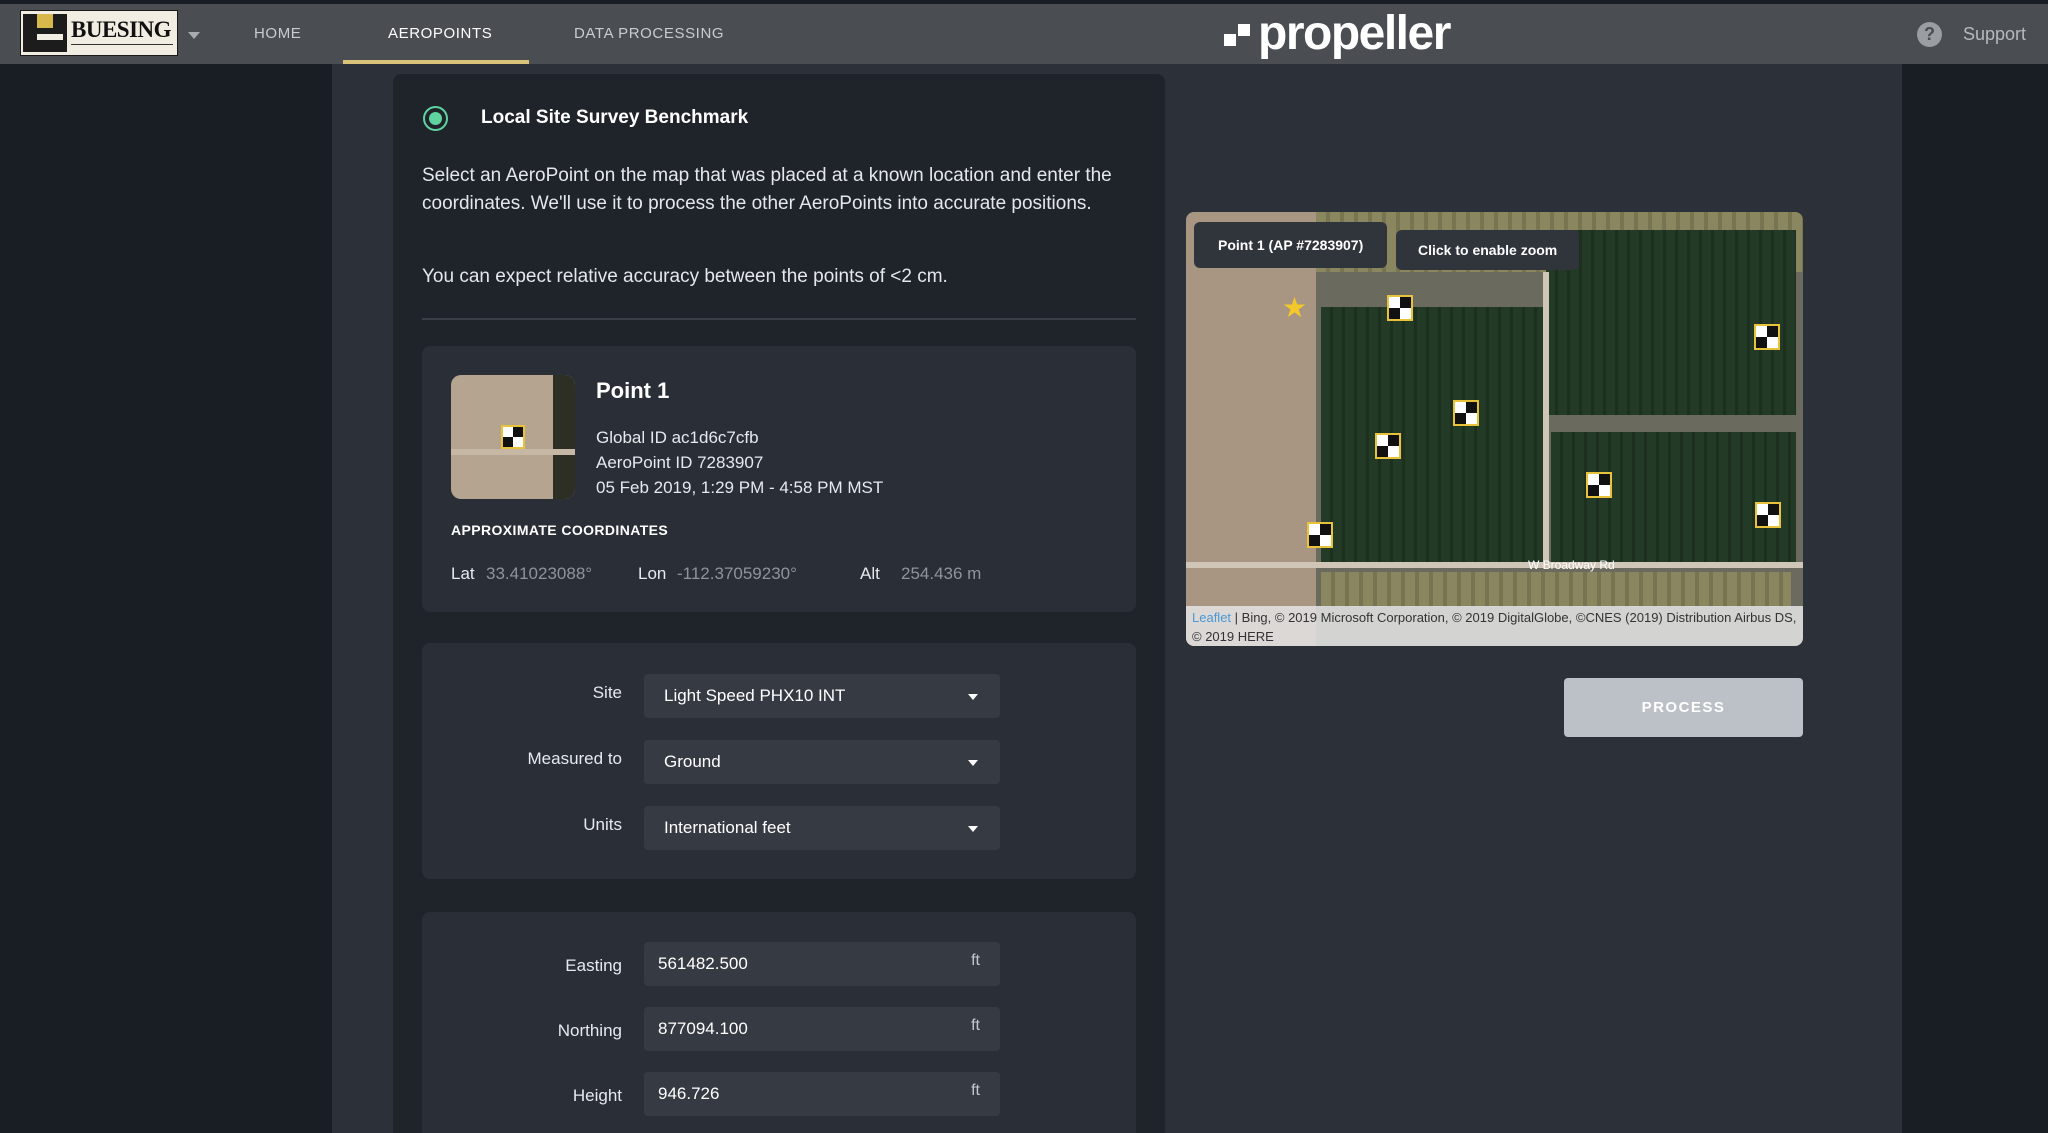 The width and height of the screenshot is (2048, 1133). What do you see at coordinates (1683, 707) in the screenshot?
I see `process-button: PROCESS` at bounding box center [1683, 707].